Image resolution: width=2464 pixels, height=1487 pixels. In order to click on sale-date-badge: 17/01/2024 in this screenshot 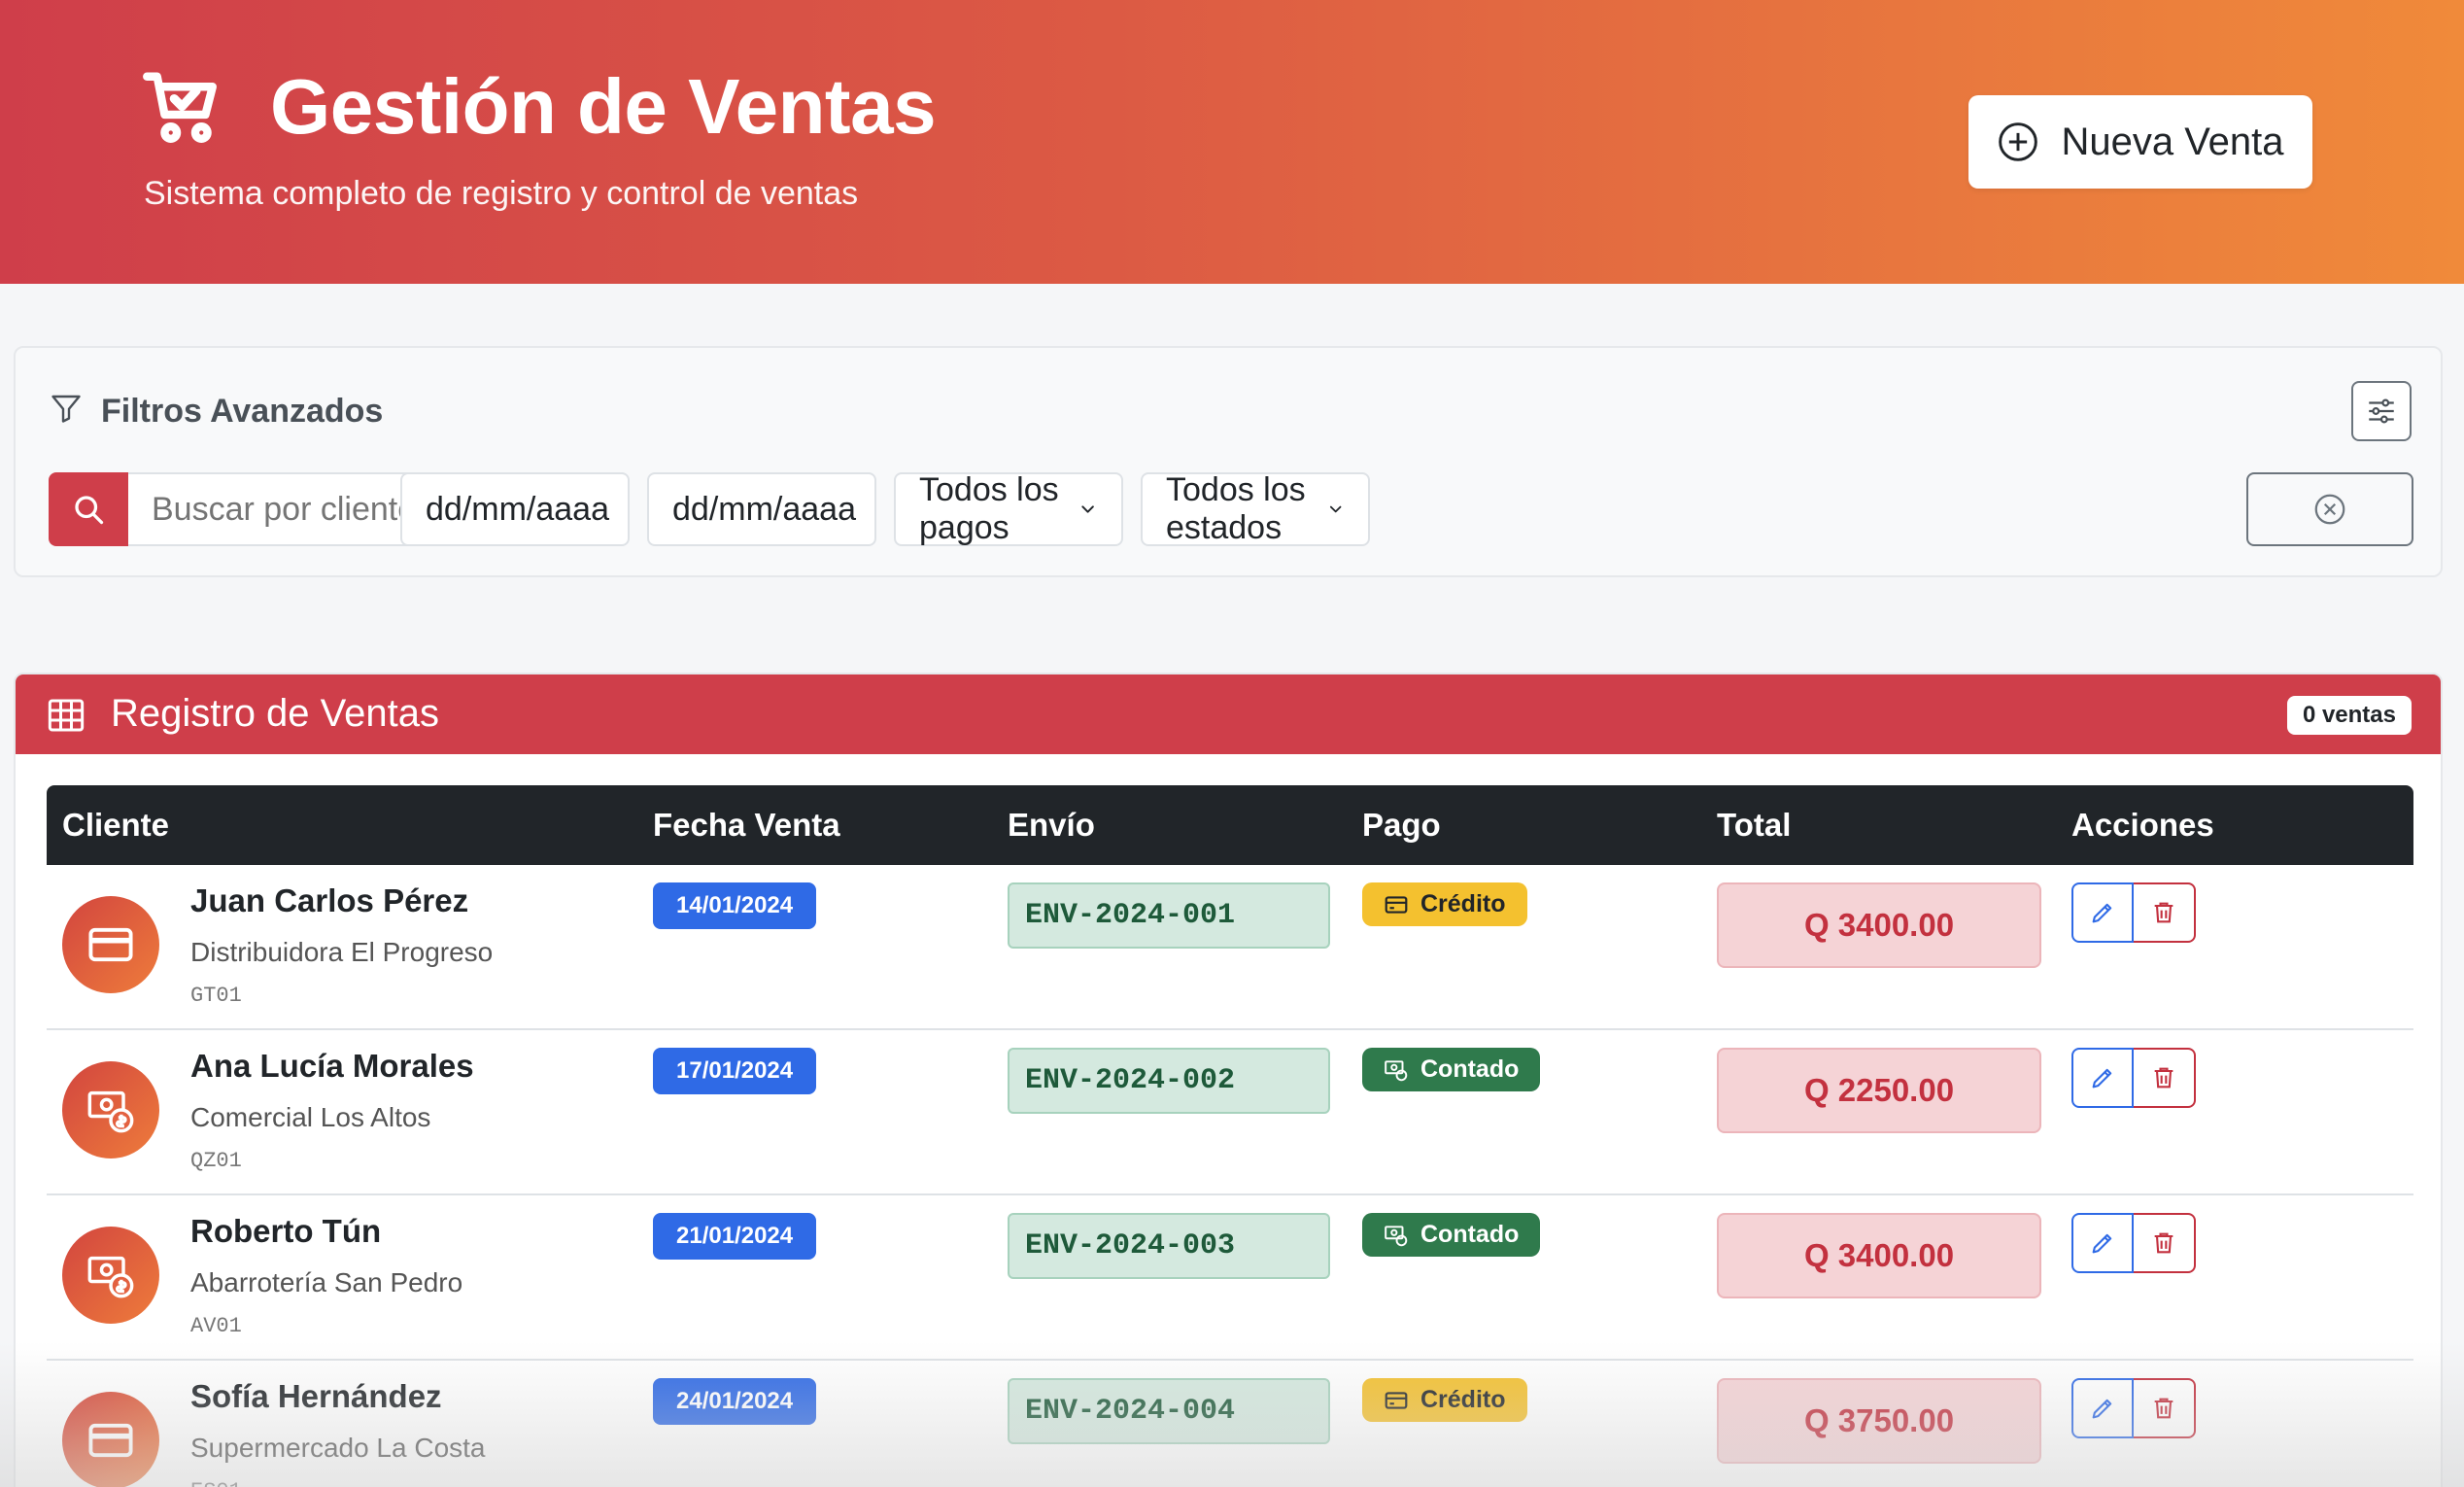, I will do `click(735, 1071)`.